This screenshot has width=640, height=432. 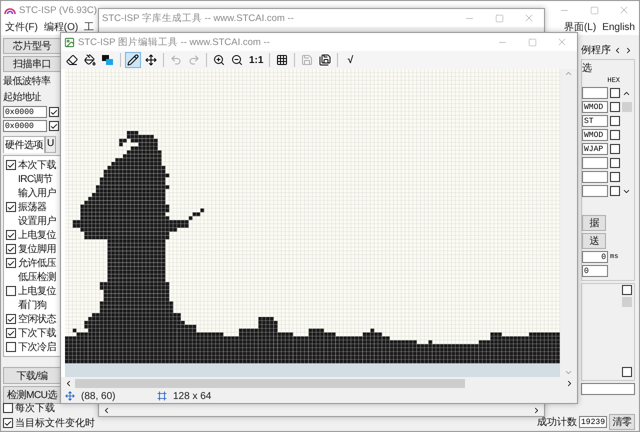 I want to click on move-icon, so click(x=151, y=60).